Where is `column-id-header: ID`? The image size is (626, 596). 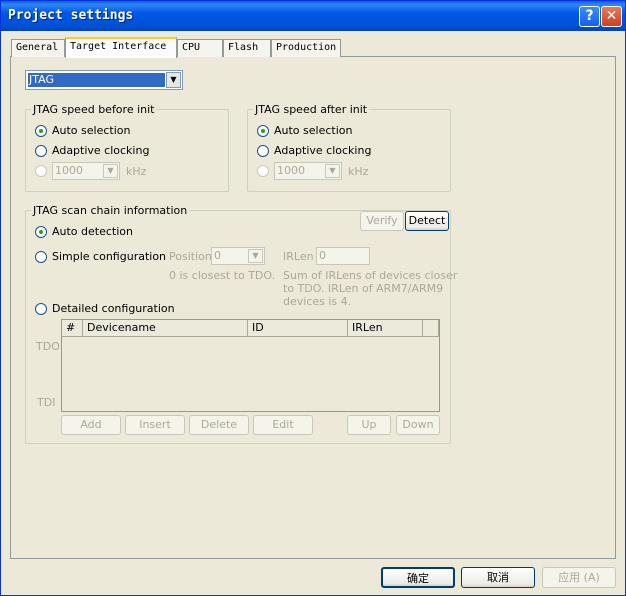
column-id-header: ID is located at coordinates (298, 328).